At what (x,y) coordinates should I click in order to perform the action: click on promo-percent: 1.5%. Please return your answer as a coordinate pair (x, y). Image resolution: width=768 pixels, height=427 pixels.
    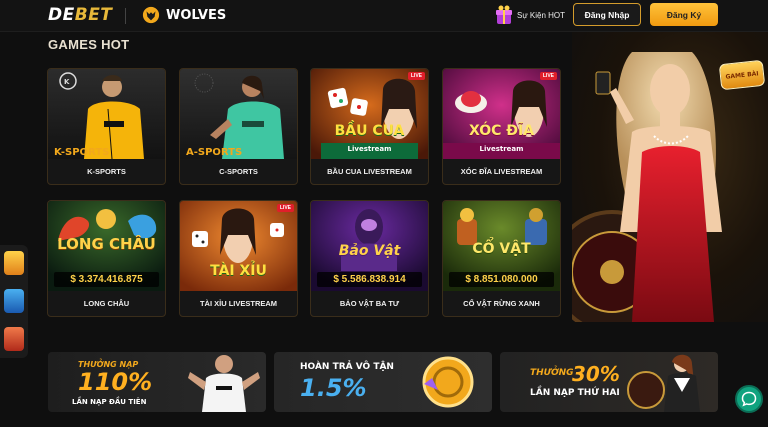
    Looking at the image, I should click on (333, 388).